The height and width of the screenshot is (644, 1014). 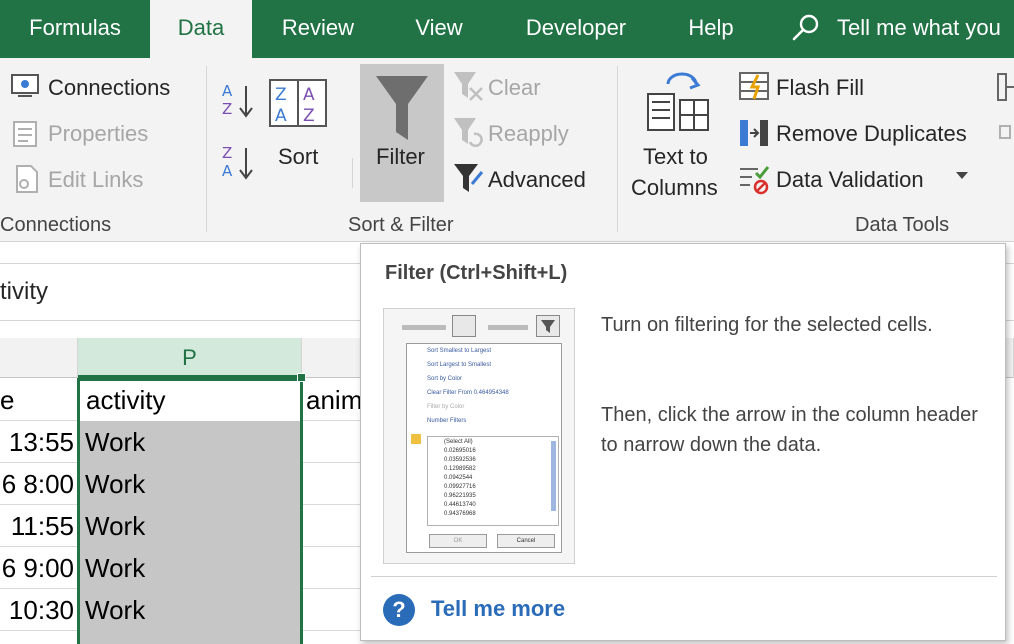 I want to click on data-tools-group-label: Data Tools, so click(x=902, y=225).